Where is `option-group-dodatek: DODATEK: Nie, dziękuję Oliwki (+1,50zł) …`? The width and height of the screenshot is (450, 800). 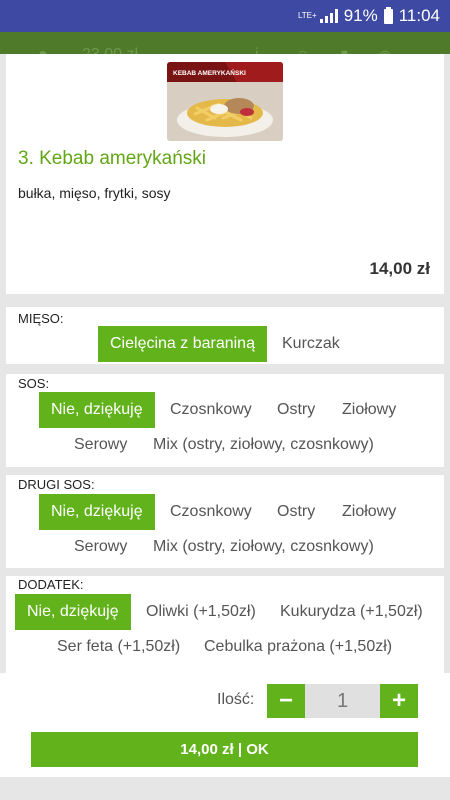
option-group-dodatek: DODATEK: Nie, dziękuję Oliwki (+1,50zł) … is located at coordinates (225, 626).